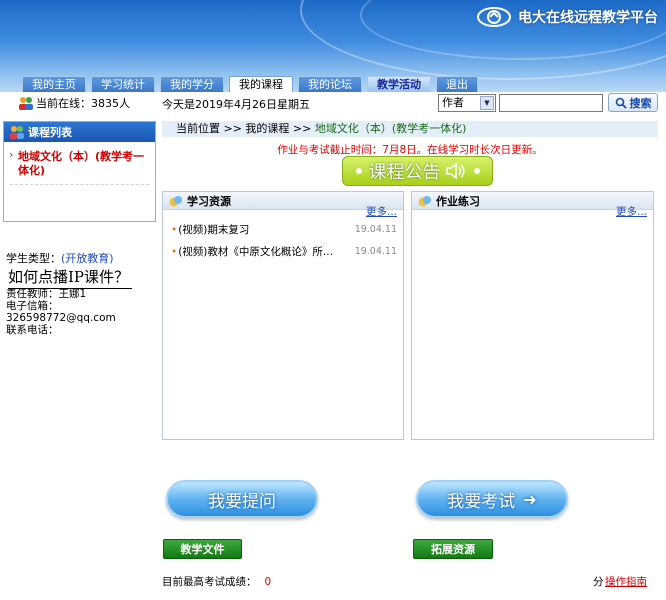 The width and height of the screenshot is (666, 600). Describe the element at coordinates (70, 277) in the screenshot. I see `howto-link: 如何点播IP课件？` at that location.